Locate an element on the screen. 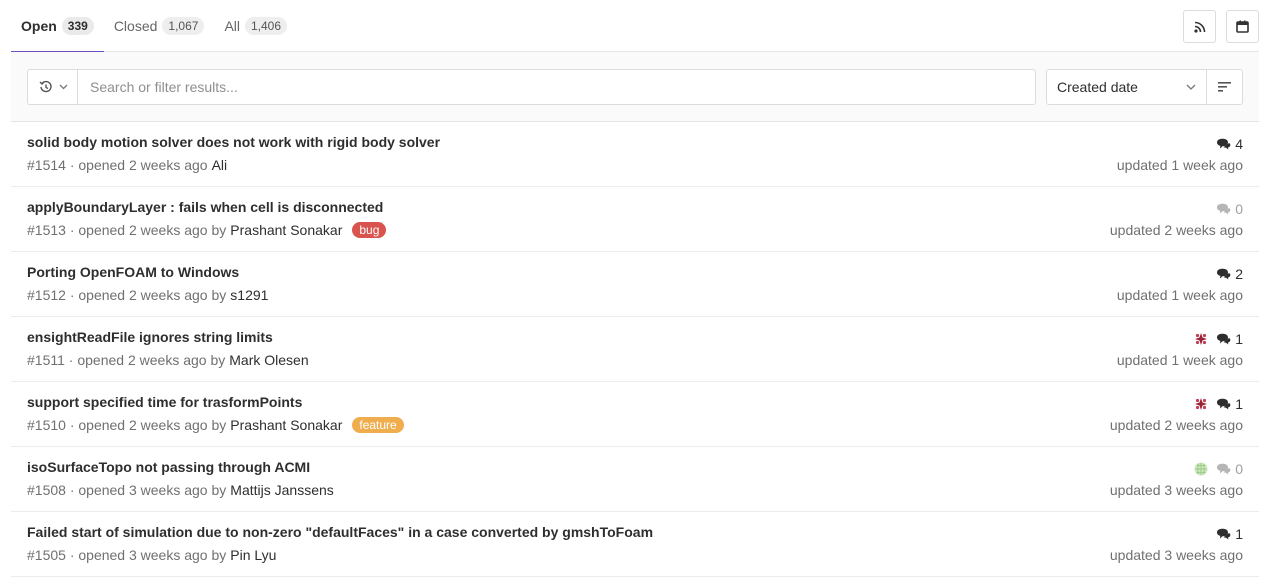 The height and width of the screenshot is (578, 1267). rss-button is located at coordinates (1199, 26).